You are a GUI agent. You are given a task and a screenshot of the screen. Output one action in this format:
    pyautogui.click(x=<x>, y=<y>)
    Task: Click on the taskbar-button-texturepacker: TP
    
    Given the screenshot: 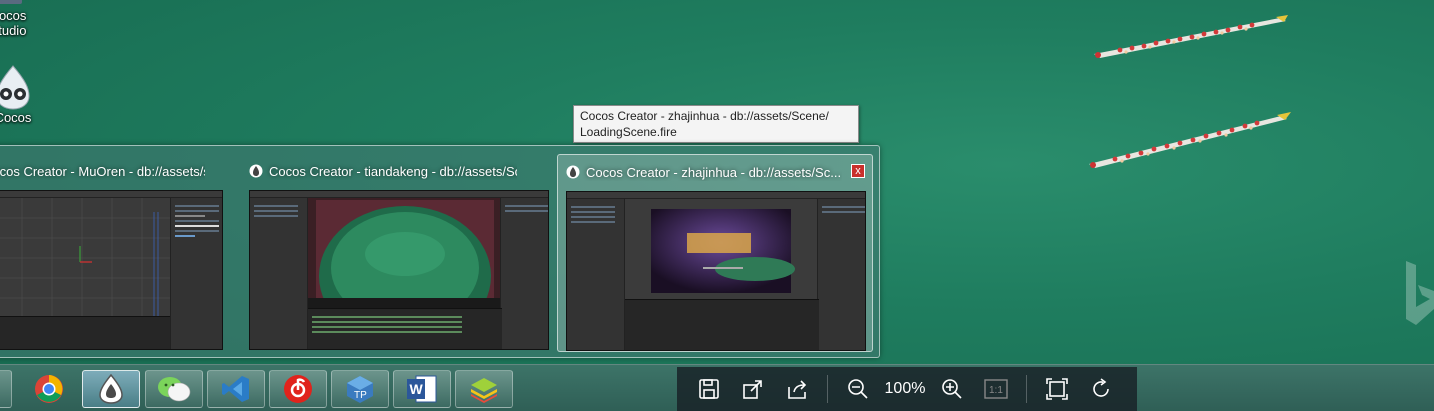 What is the action you would take?
    pyautogui.click(x=360, y=389)
    